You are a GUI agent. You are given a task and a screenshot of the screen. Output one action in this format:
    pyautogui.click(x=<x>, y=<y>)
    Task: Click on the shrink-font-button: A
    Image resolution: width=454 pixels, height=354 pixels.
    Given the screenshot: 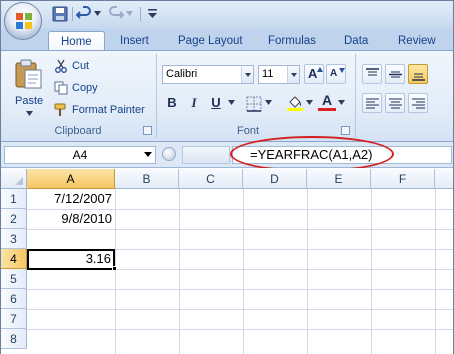 What is the action you would take?
    pyautogui.click(x=336, y=74)
    